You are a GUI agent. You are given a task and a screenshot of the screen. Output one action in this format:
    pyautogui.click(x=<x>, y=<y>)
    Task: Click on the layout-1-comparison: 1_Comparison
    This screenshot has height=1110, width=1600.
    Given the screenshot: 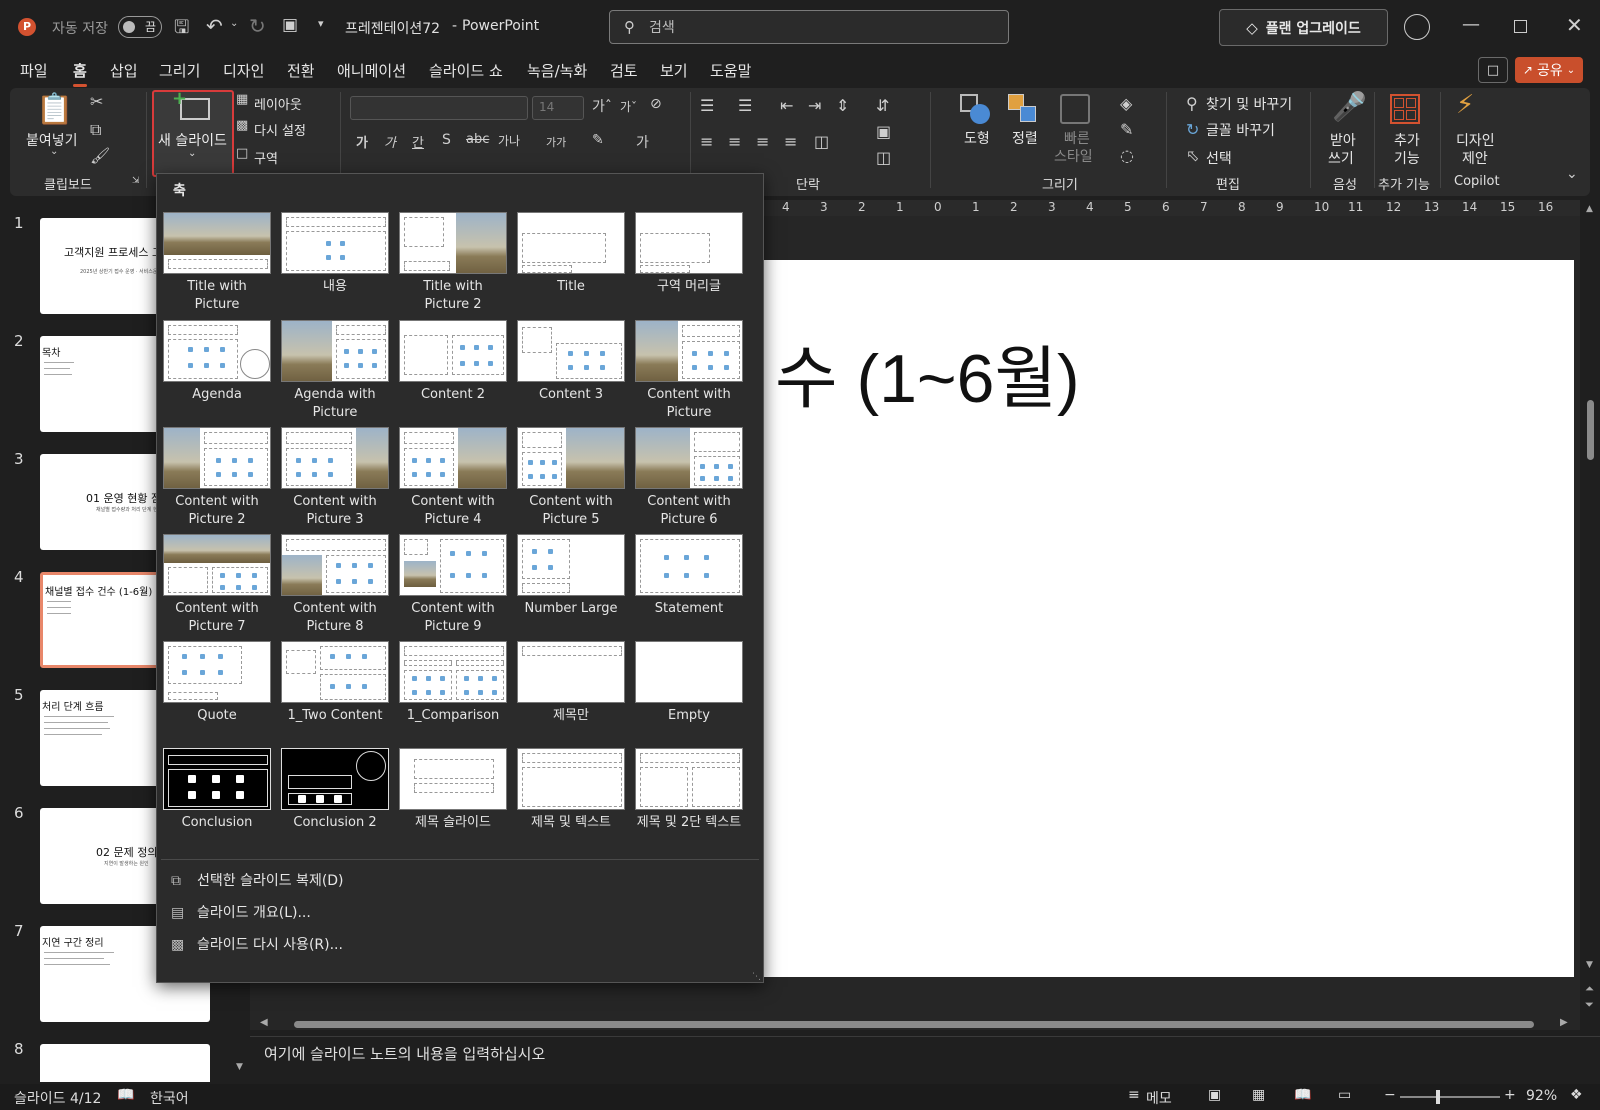 What is the action you would take?
    pyautogui.click(x=453, y=683)
    